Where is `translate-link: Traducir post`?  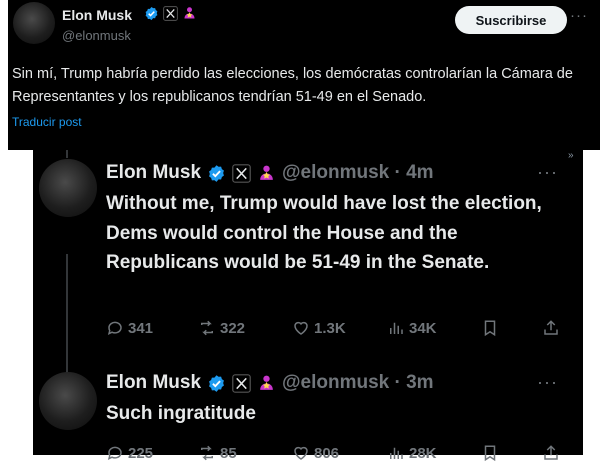 translate-link: Traducir post is located at coordinates (47, 122).